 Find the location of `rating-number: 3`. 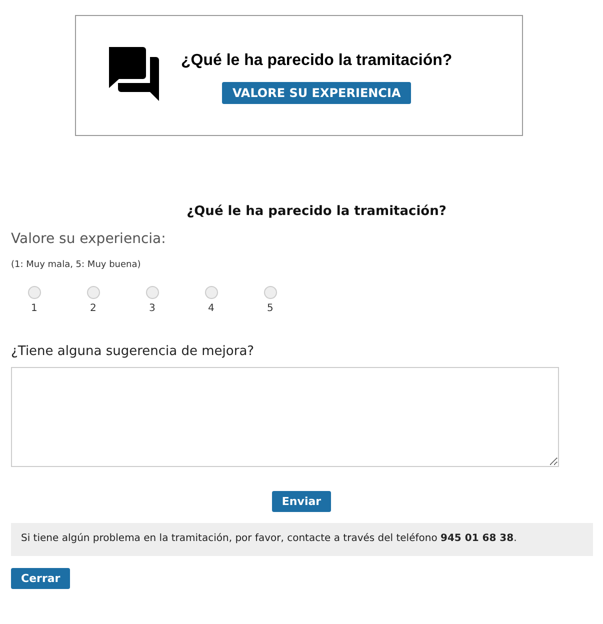

rating-number: 3 is located at coordinates (152, 308).